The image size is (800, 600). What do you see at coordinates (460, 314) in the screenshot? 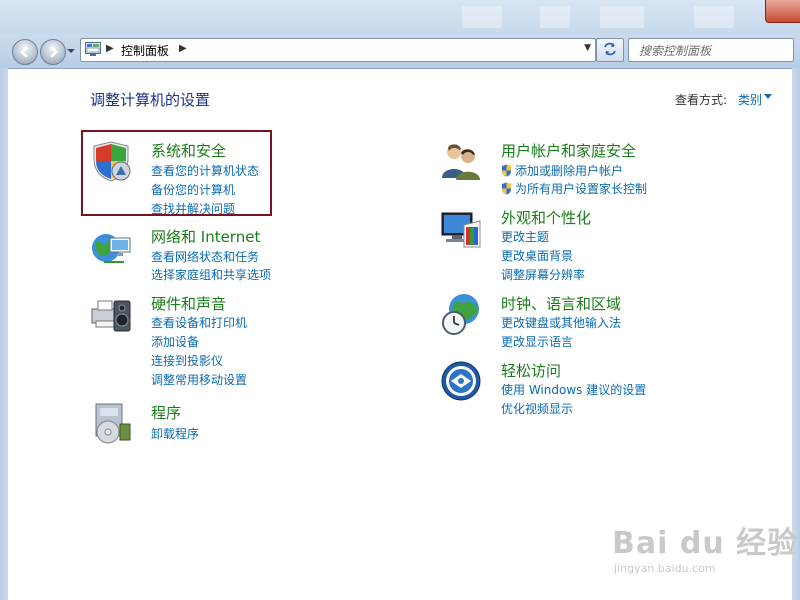
I see `clock-globe-icon` at bounding box center [460, 314].